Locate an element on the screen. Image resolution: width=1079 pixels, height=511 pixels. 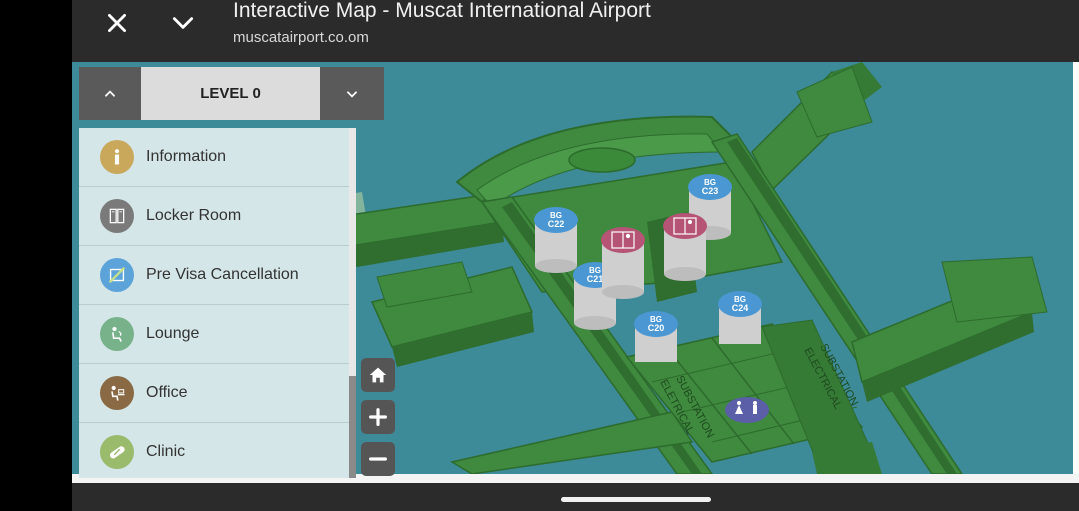
zoom-in-button is located at coordinates (378, 417).